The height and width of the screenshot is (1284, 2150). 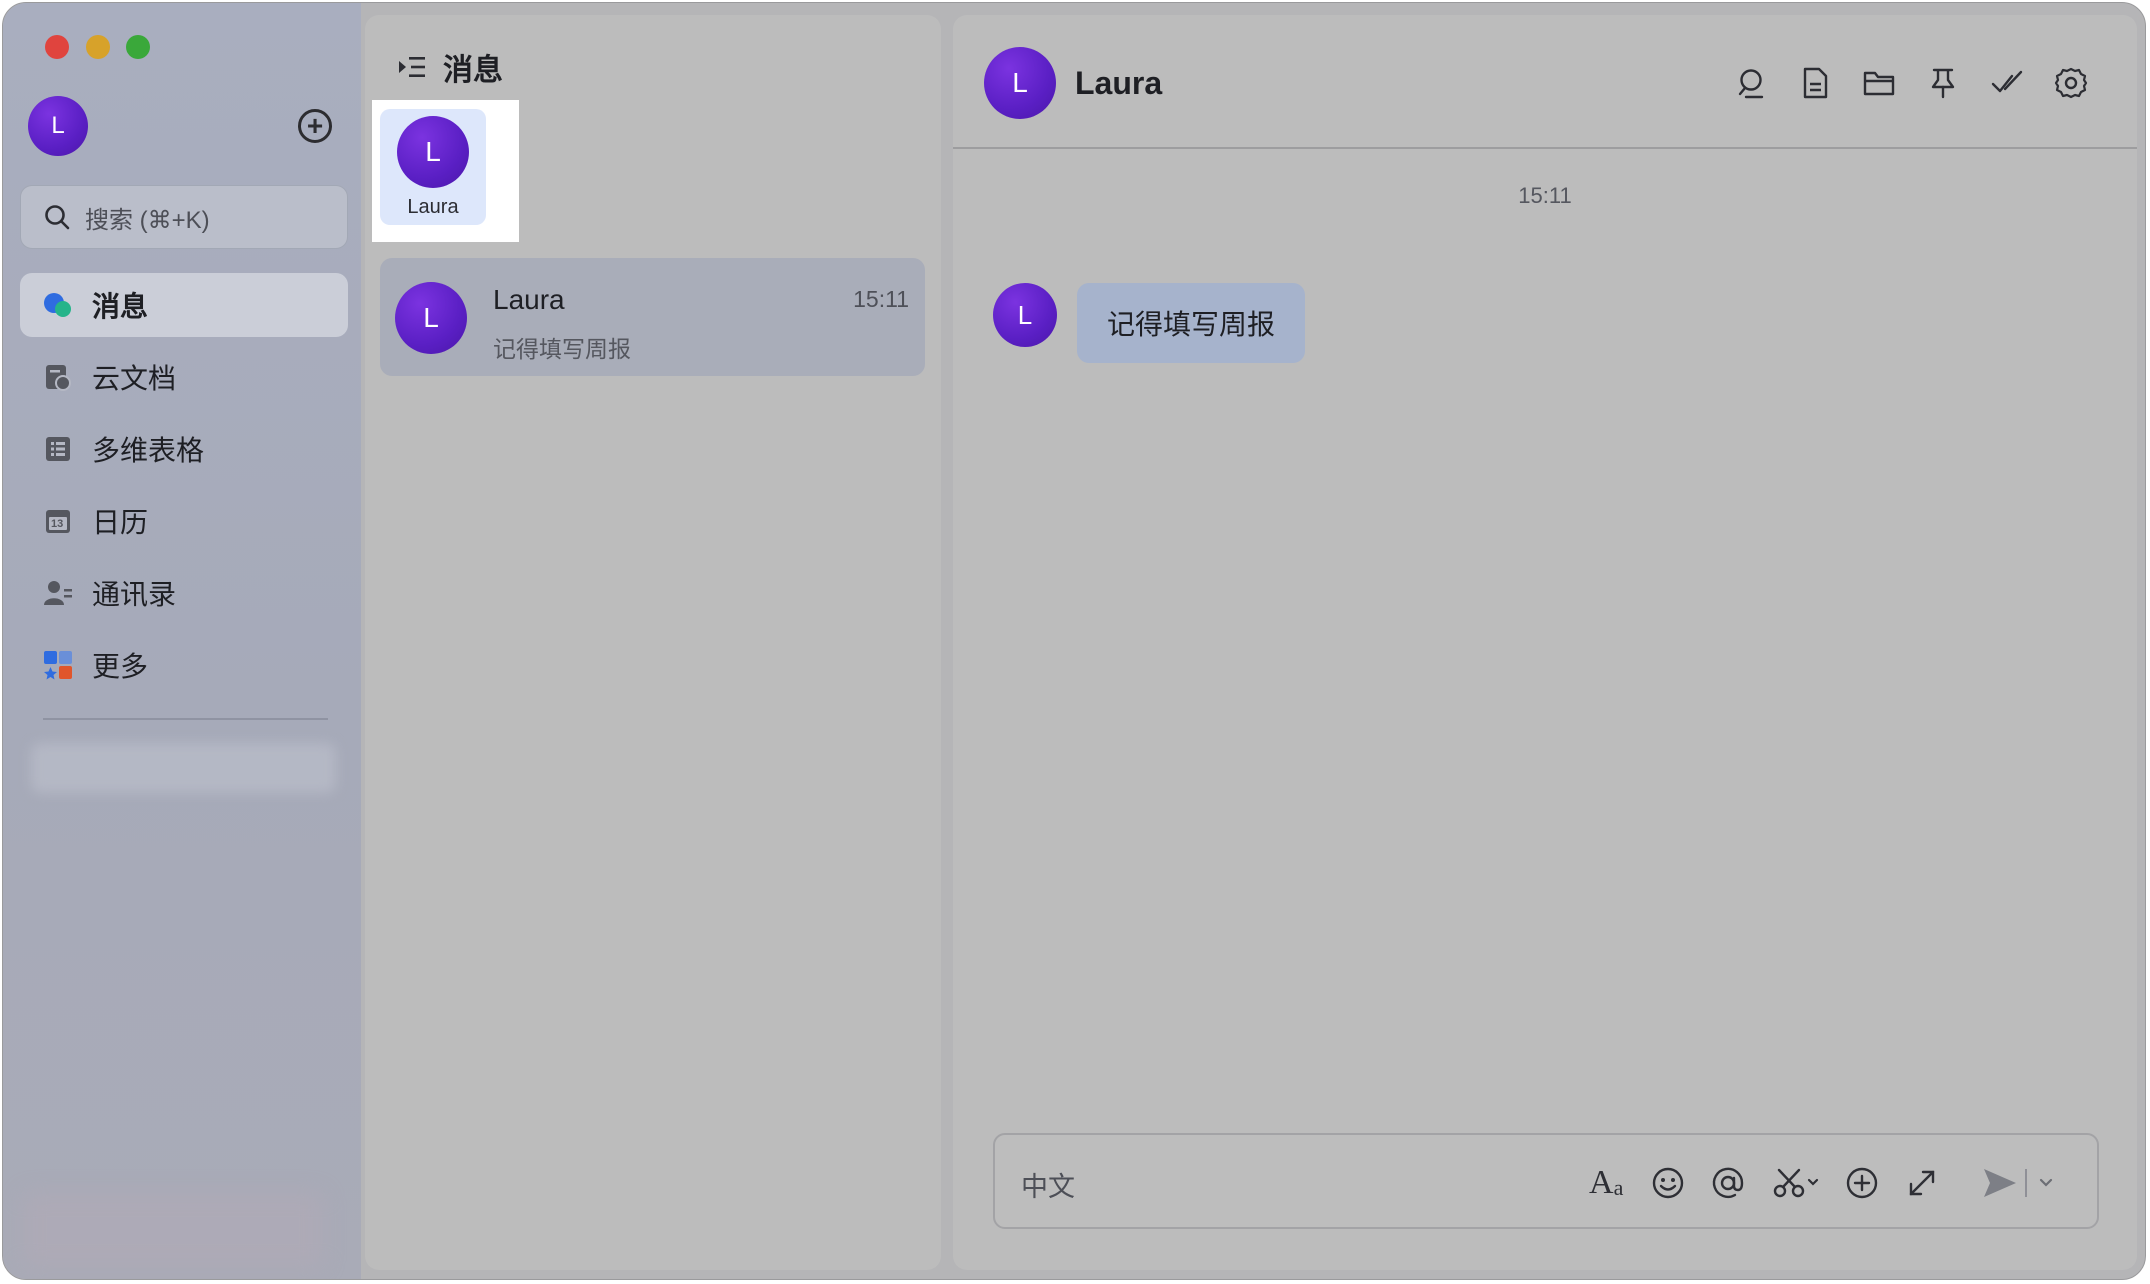 I want to click on message-timestamp: 15:11, so click(x=1545, y=195).